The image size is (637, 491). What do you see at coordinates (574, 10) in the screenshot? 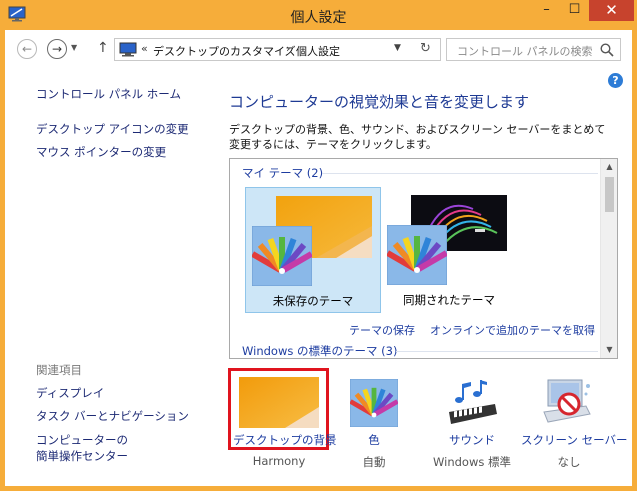
I see `maximize-button: ☐` at bounding box center [574, 10].